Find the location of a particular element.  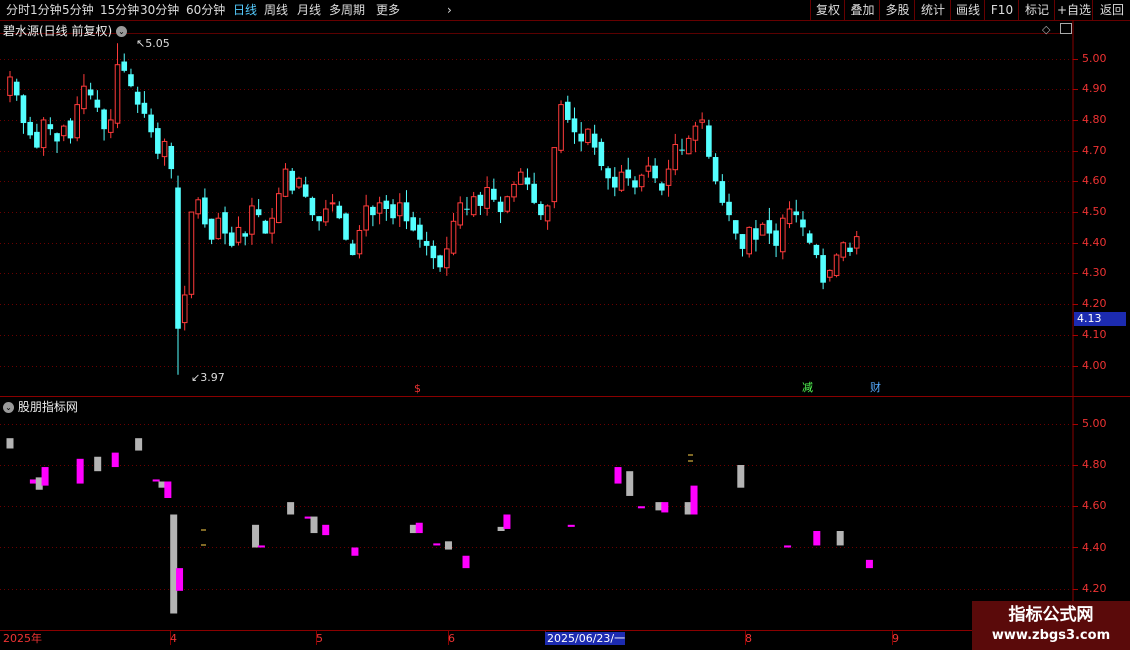

watermark-url: www.zbgs3.com is located at coordinates (1051, 635).